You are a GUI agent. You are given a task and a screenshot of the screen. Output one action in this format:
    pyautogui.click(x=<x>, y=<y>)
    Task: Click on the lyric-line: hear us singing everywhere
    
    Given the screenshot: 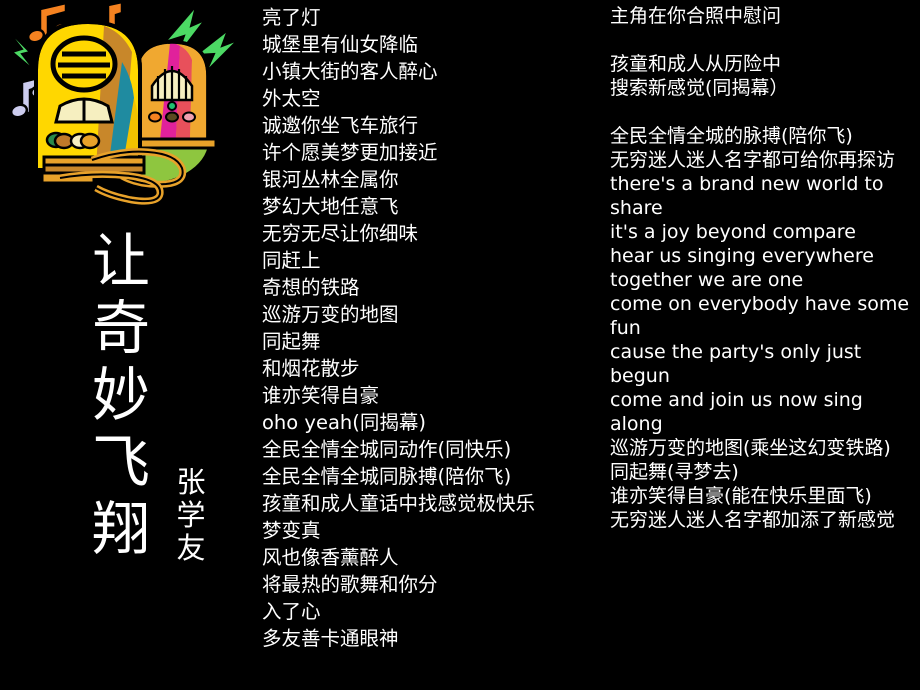 What is the action you would take?
    pyautogui.click(x=742, y=256)
    